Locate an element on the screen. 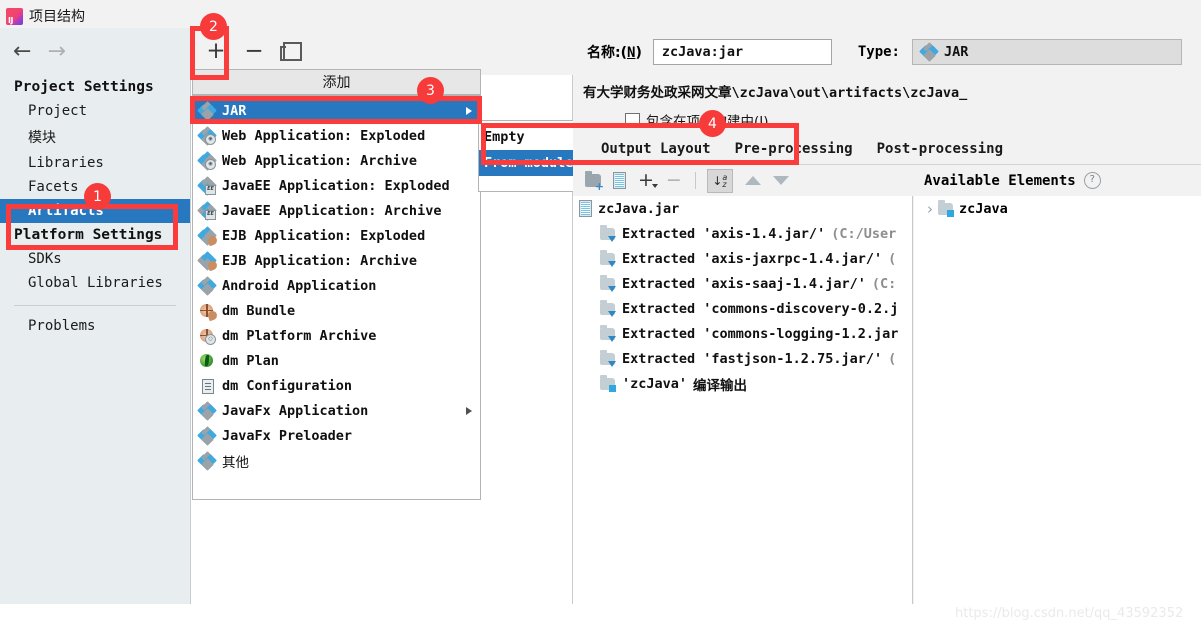 This screenshot has width=1201, height=621. sidebar-item-global-libraries: Global Libraries is located at coordinates (95, 283).